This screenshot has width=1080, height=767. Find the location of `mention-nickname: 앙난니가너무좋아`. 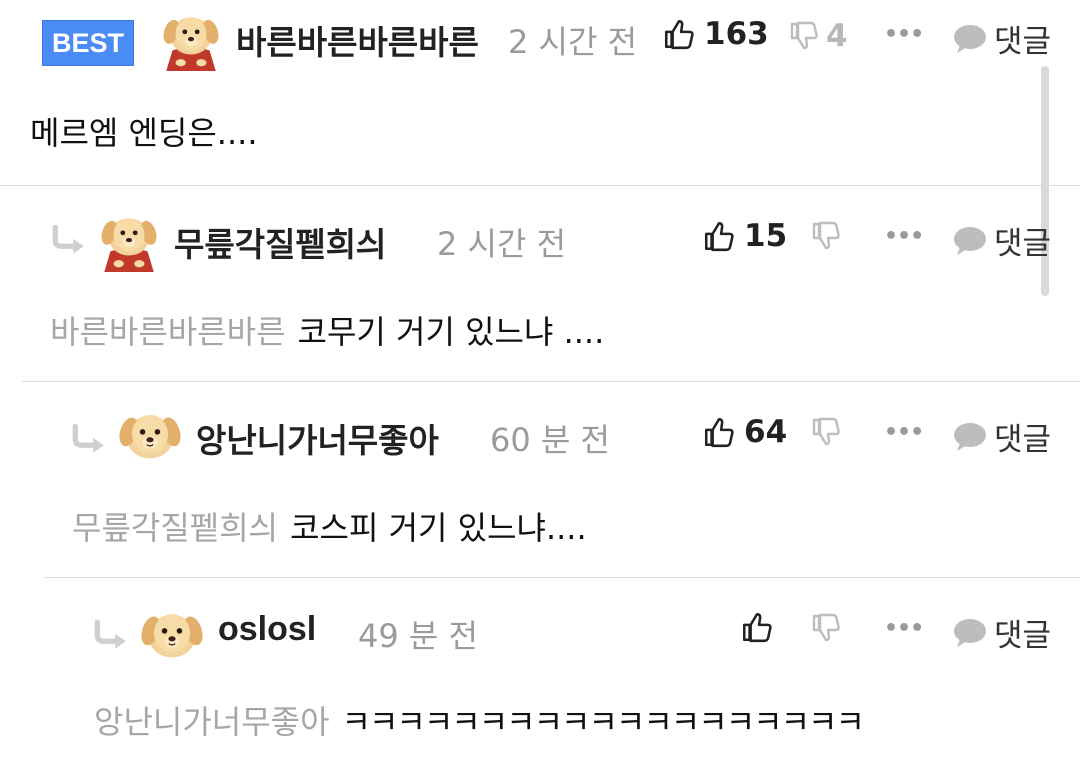

mention-nickname: 앙난니가너무좋아 is located at coordinates (212, 722).